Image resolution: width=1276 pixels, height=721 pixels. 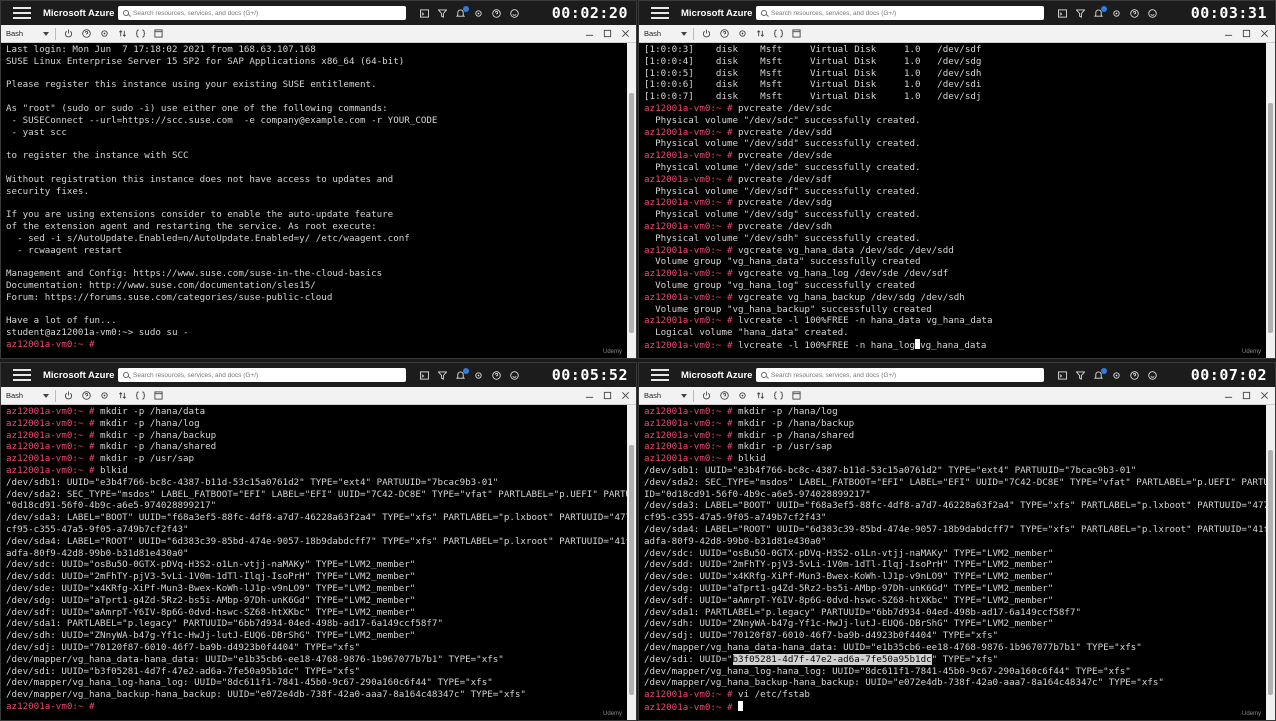 What do you see at coordinates (955, 447) in the screenshot?
I see `terminal-line: az12001a-vm0:~ # mkdir -p /usr/sap` at bounding box center [955, 447].